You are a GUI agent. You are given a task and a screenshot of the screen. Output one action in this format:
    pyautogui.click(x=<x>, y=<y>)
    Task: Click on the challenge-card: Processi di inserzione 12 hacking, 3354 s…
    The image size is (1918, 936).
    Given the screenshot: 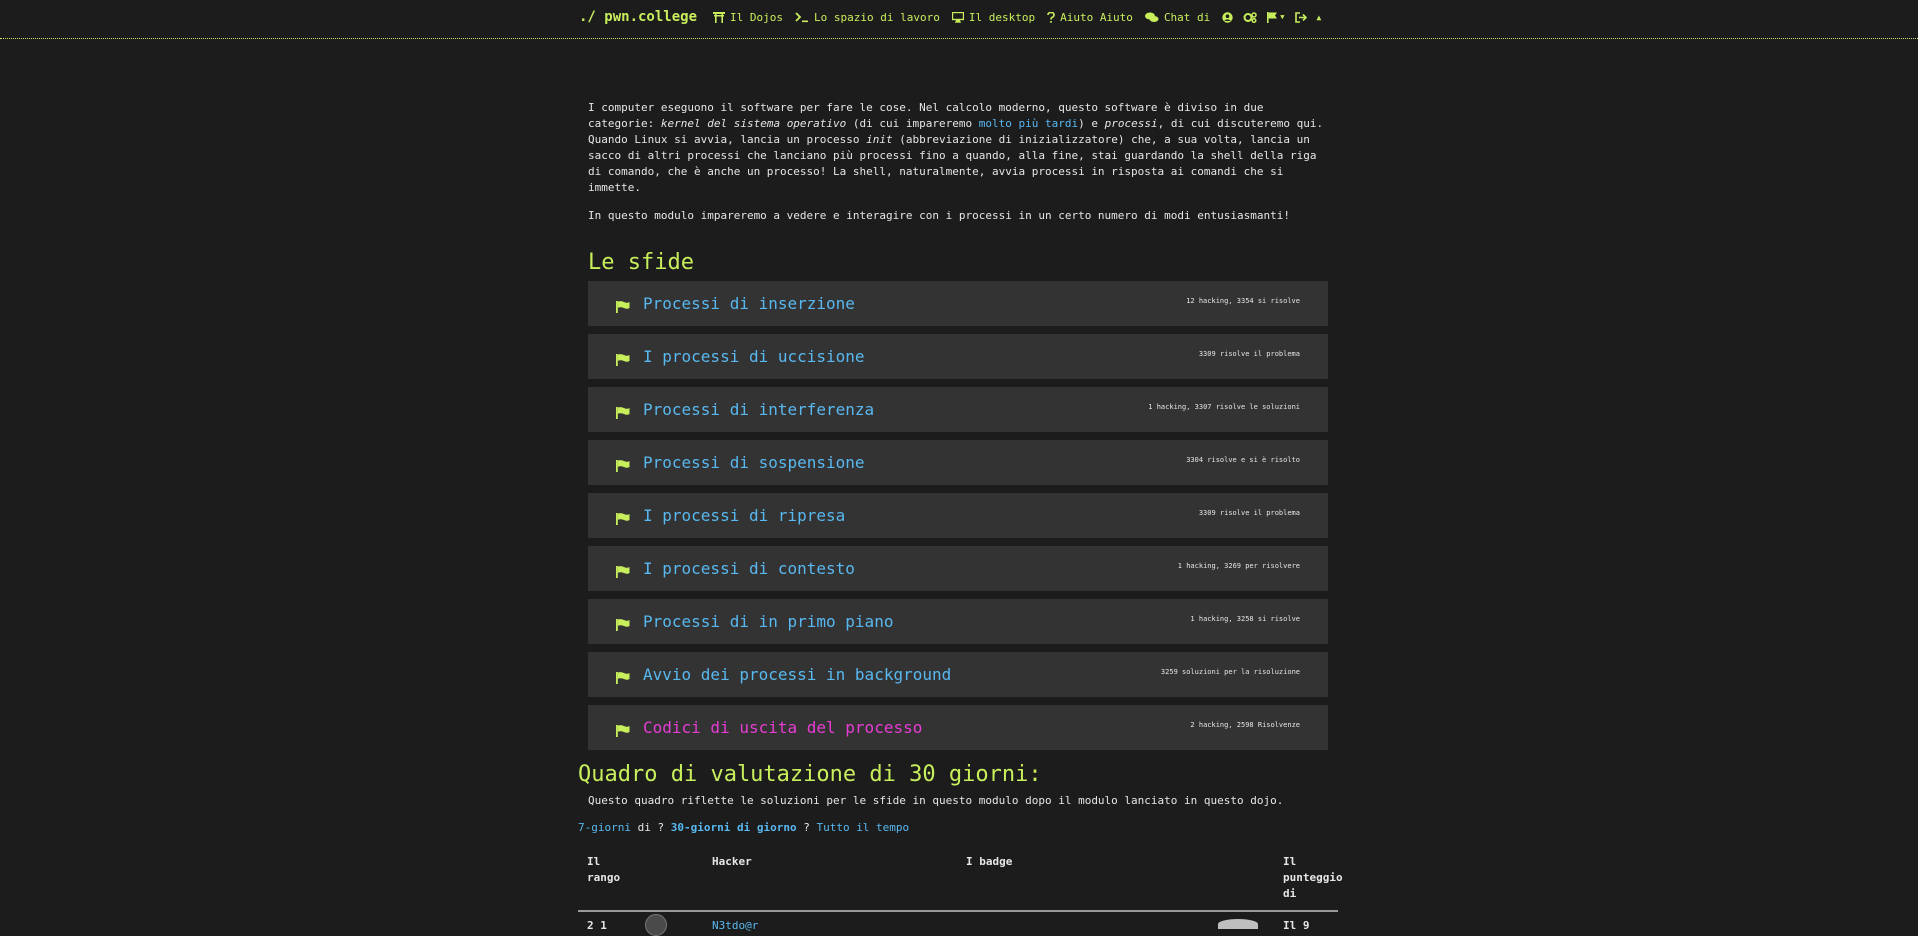 What is the action you would take?
    pyautogui.click(x=958, y=303)
    